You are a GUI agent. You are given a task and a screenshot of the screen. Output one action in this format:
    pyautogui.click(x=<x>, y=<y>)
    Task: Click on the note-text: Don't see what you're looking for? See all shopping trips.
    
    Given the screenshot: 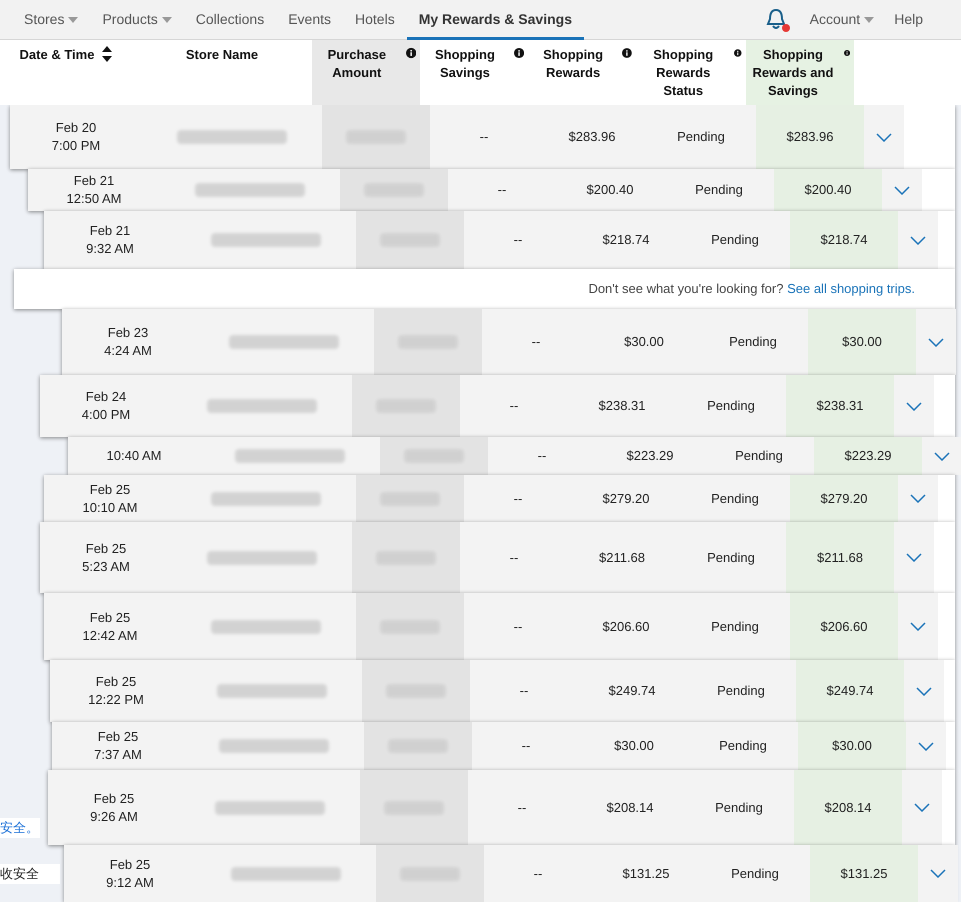 What is the action you would take?
    pyautogui.click(x=751, y=289)
    